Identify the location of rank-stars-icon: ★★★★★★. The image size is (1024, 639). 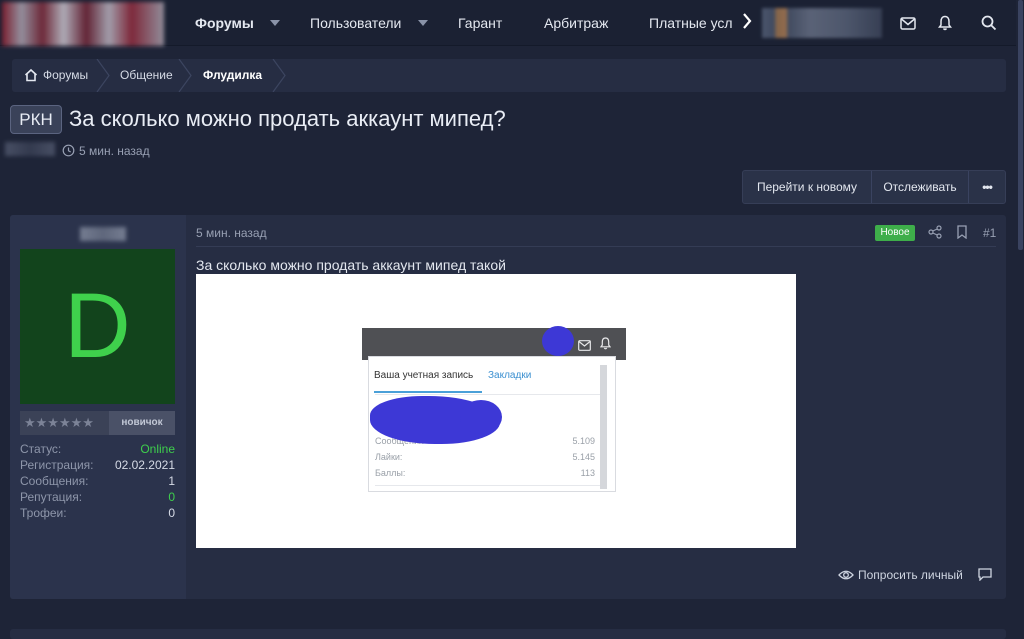
(59, 422).